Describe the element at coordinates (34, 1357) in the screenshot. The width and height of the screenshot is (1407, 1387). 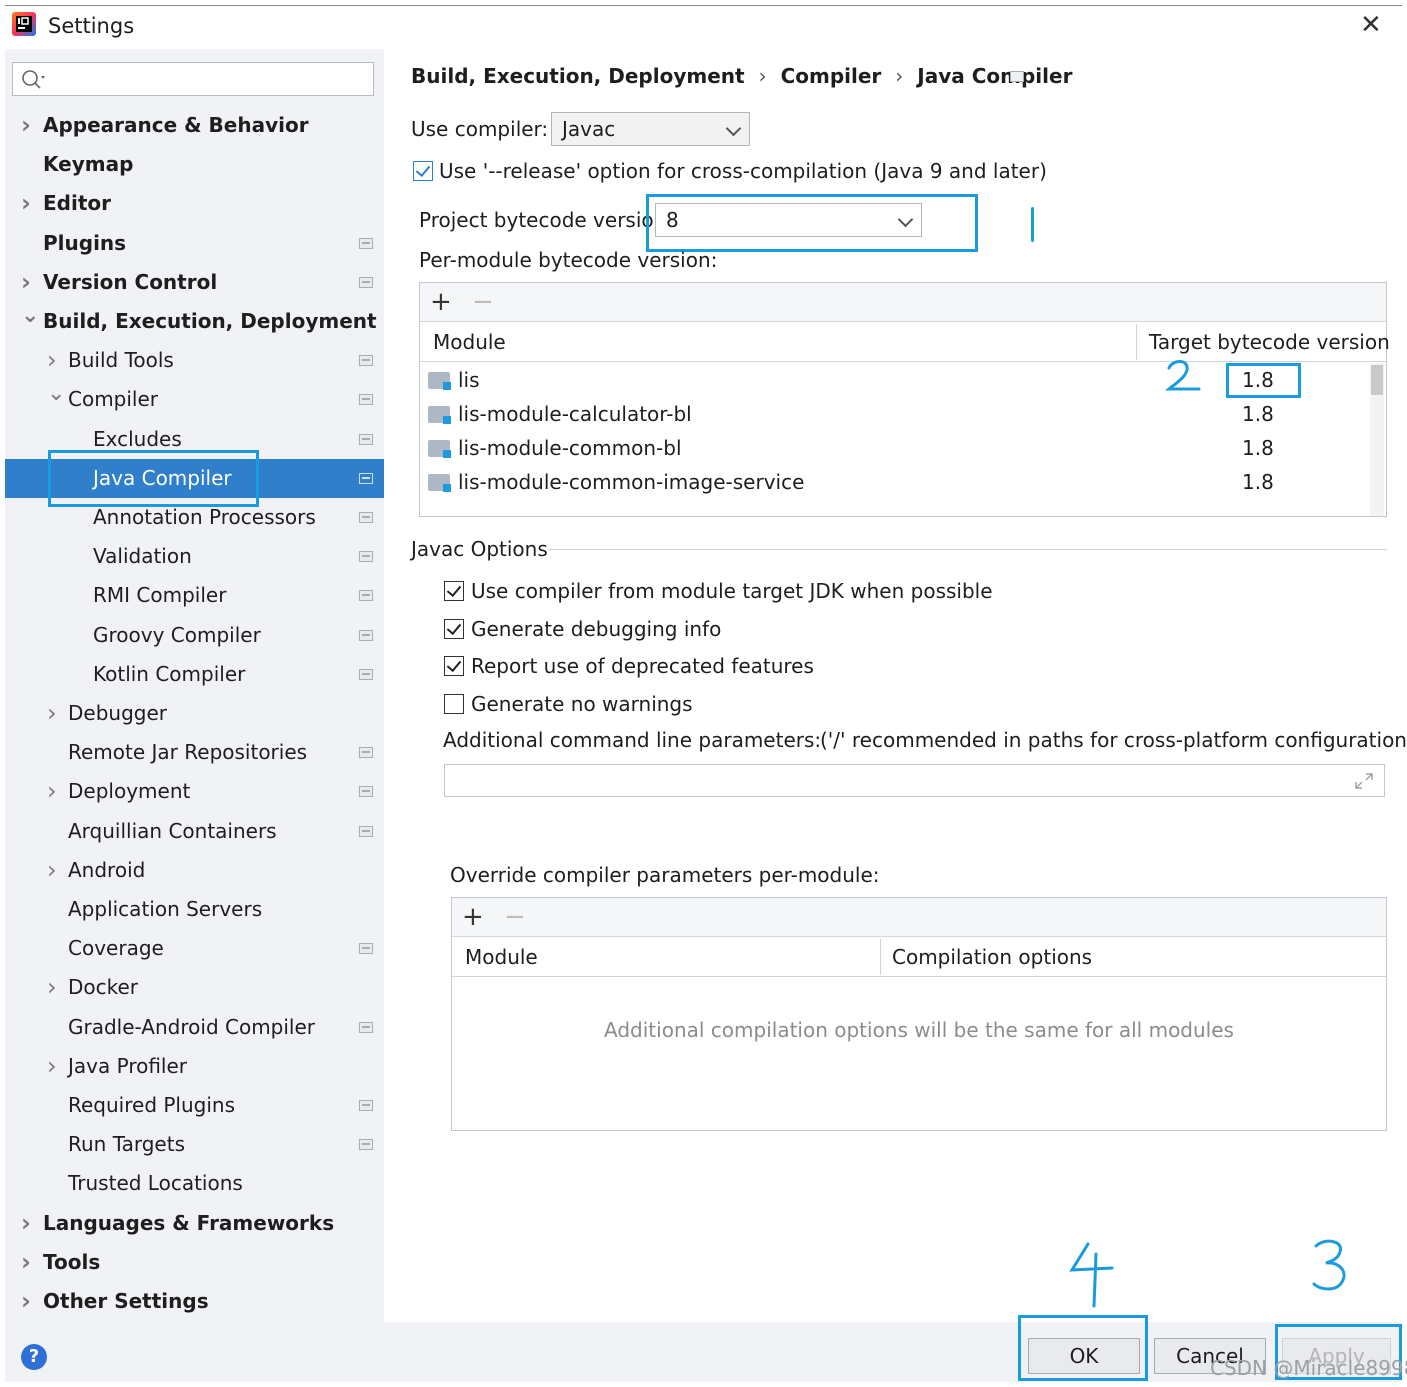
I see `help-icon: ?` at that location.